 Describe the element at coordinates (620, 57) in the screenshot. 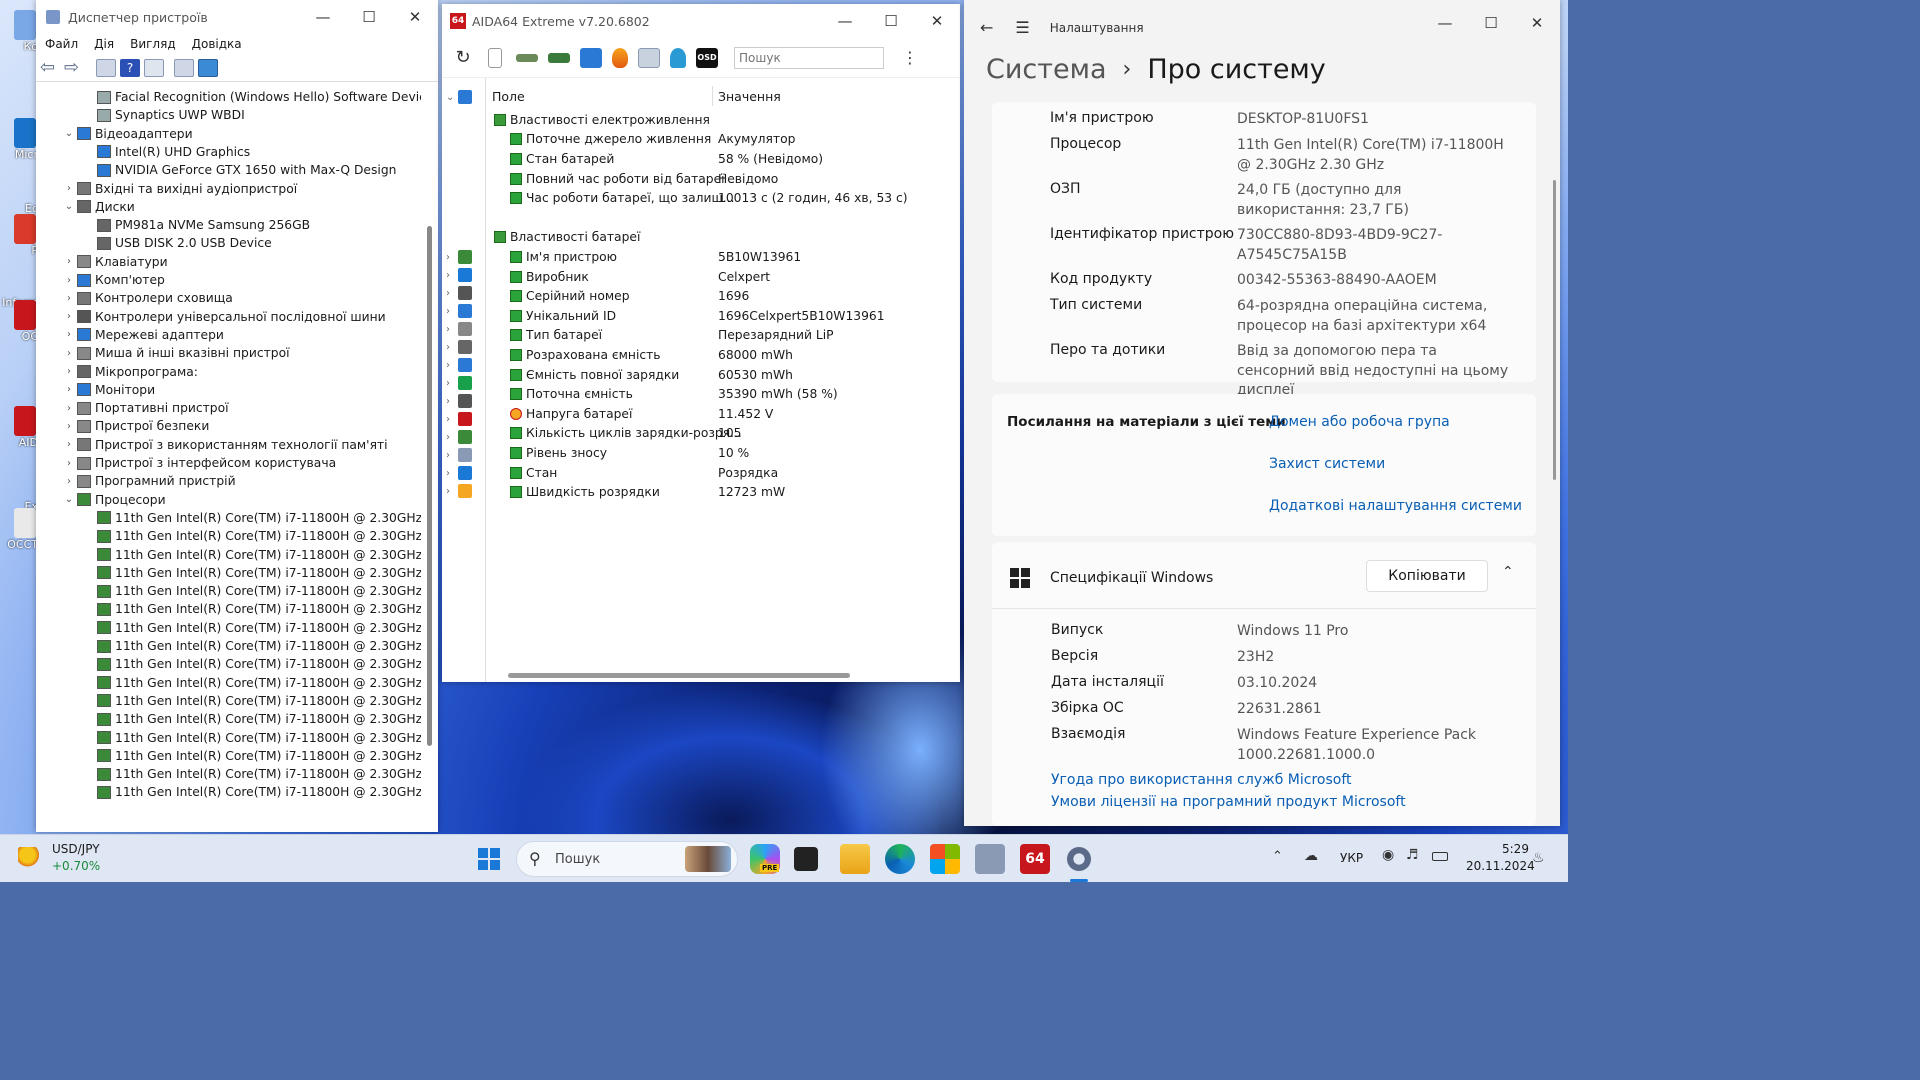

I see `flame-icon` at that location.